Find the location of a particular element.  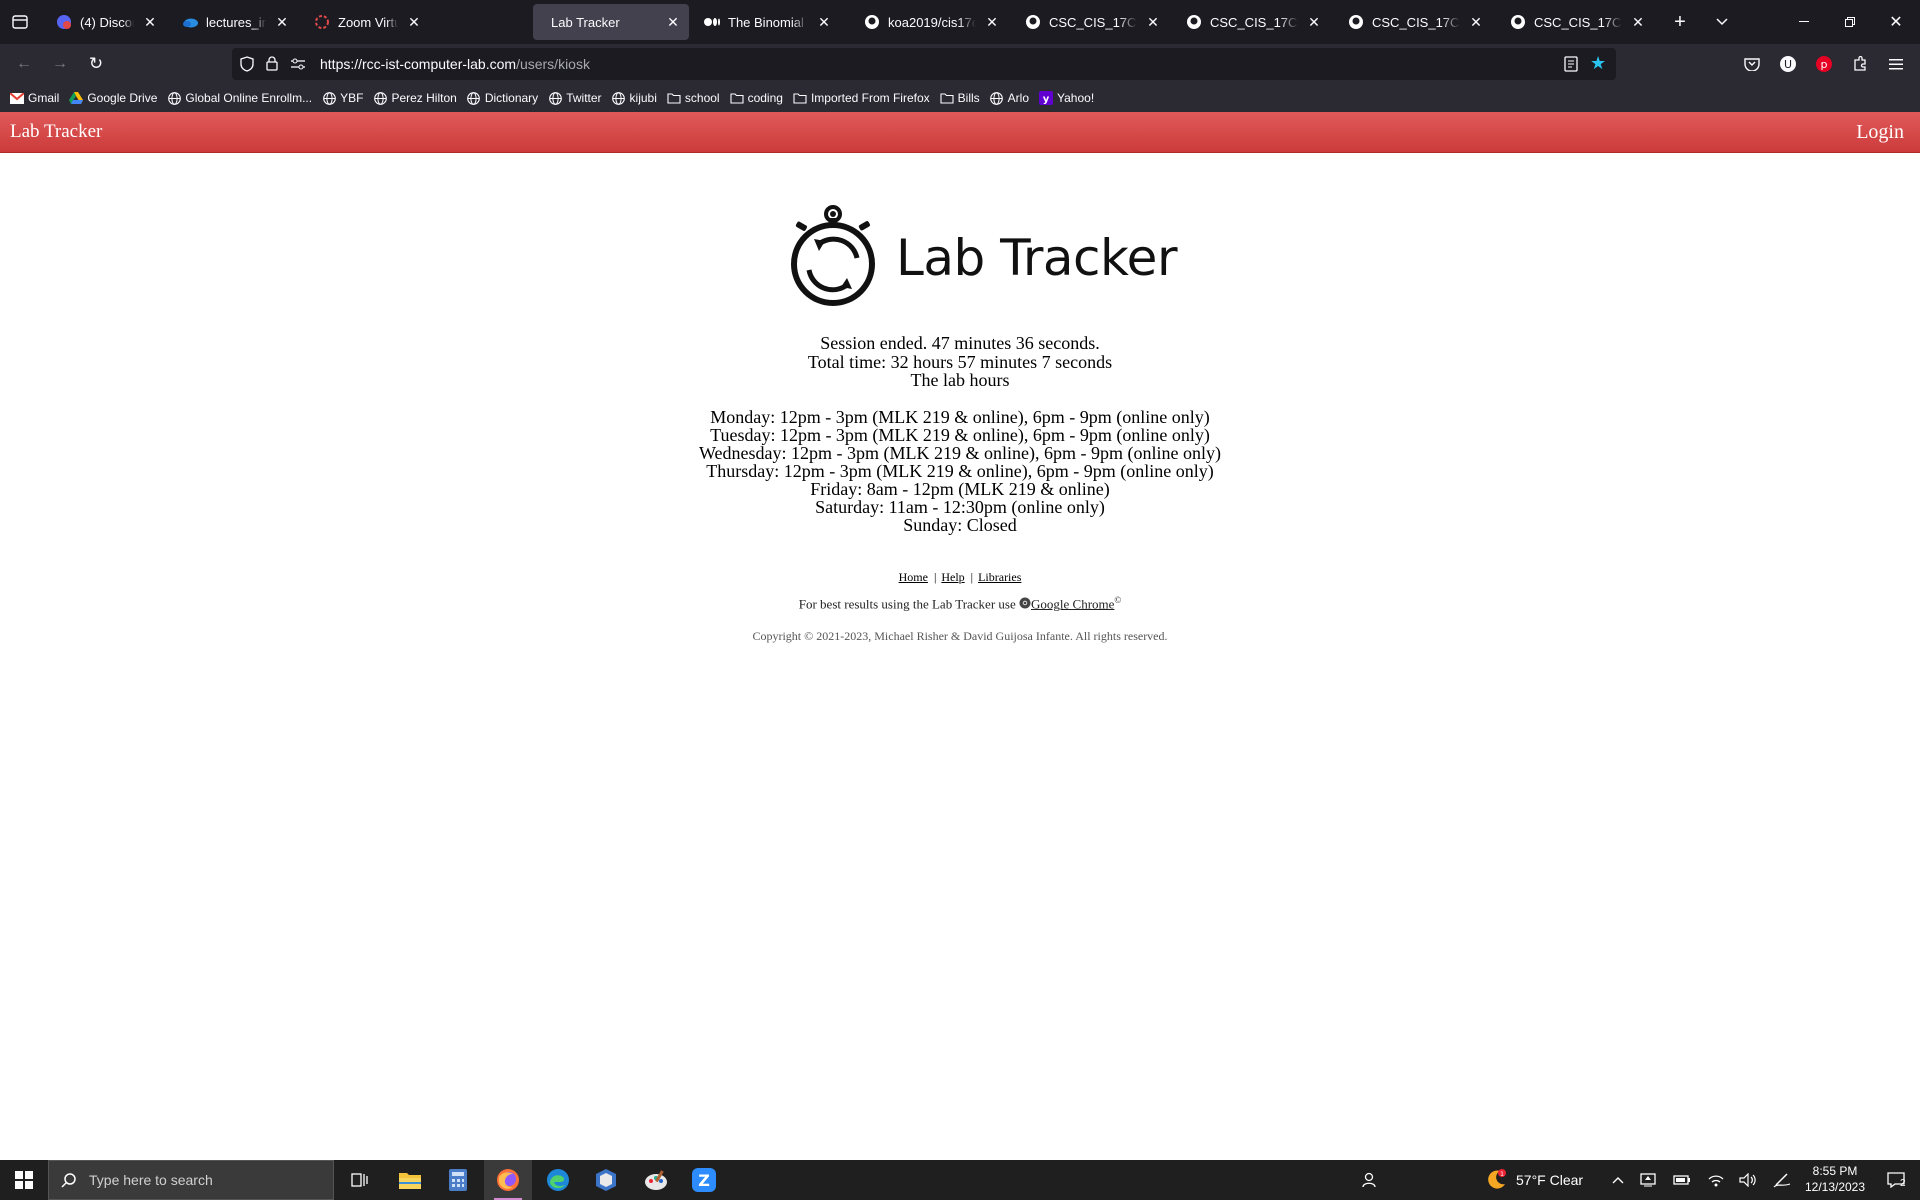

tab-discord: (4) Discord | @On C ✕ is located at coordinates (105, 22).